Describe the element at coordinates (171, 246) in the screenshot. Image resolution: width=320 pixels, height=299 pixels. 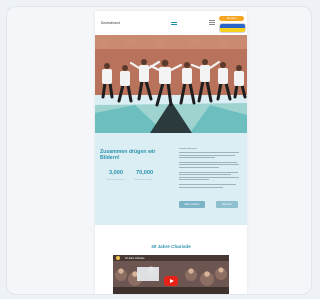
I see `video-section-title: 30 Jahre Charisde` at that location.